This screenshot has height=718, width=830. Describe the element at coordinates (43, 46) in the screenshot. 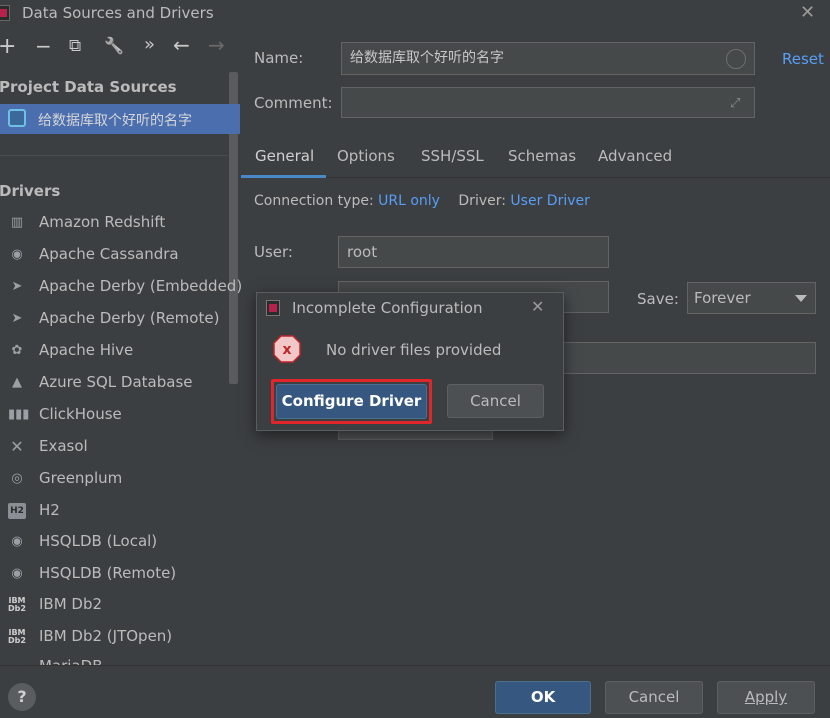

I see `remove-icon: −` at that location.